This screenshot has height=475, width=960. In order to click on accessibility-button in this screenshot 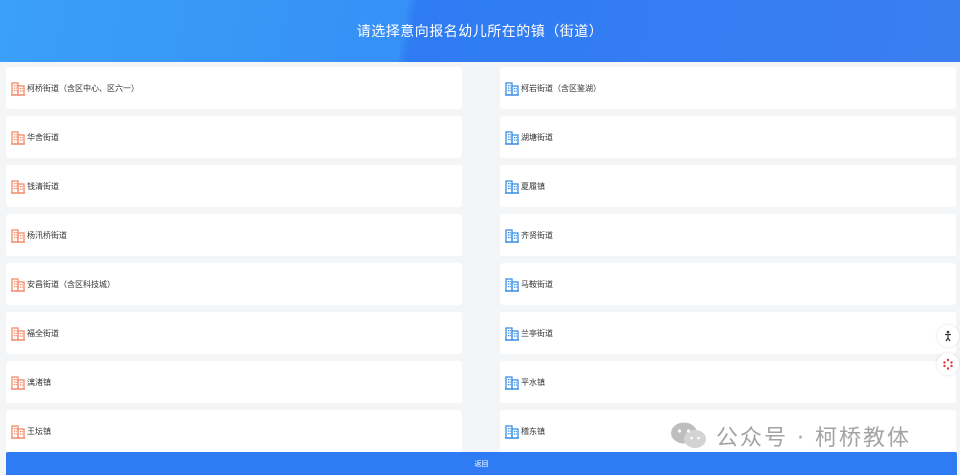, I will do `click(948, 336)`.